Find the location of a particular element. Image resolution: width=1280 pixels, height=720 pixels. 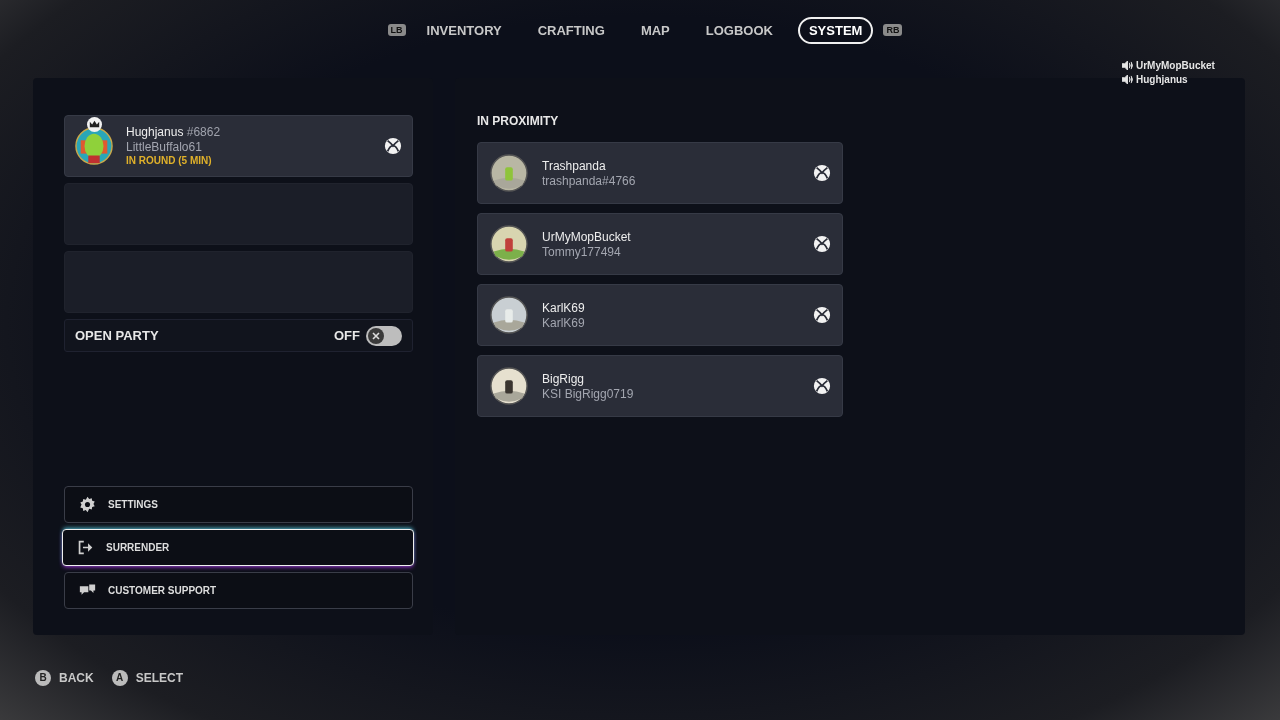

controller-button-icon: B is located at coordinates (43, 677).